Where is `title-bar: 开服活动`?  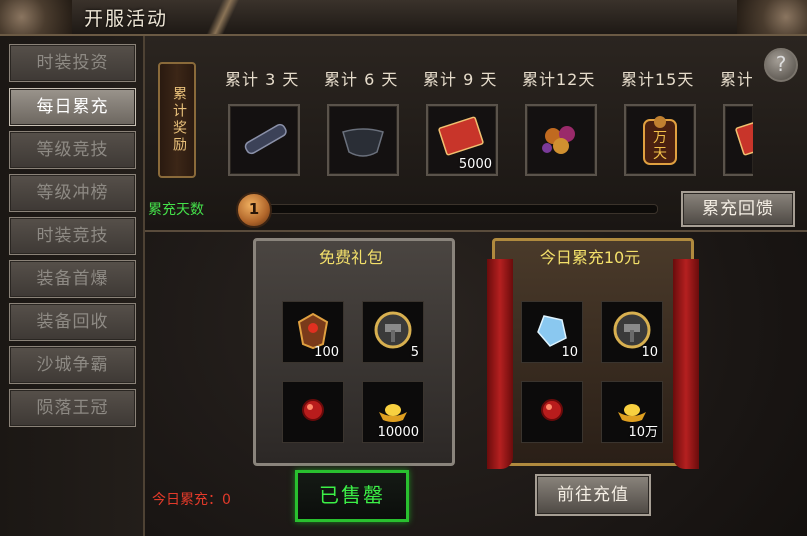
title-bar: 开服活动 is located at coordinates (403, 18).